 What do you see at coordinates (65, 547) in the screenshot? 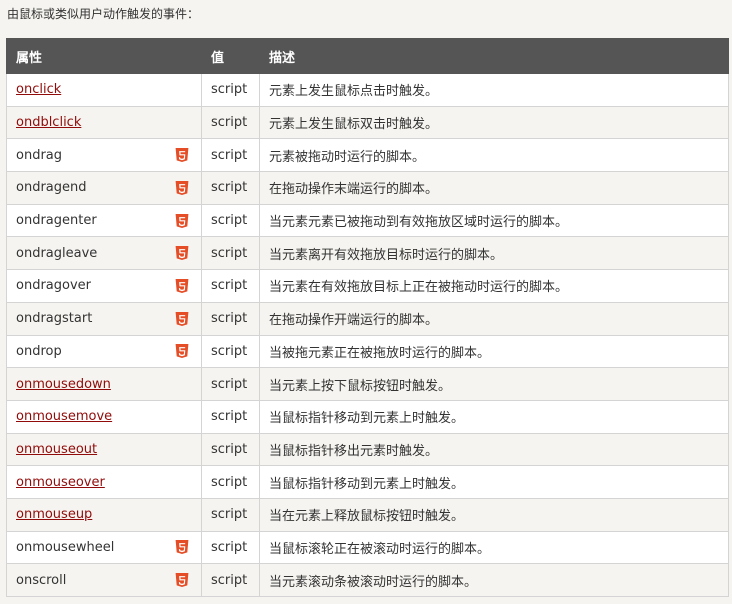
I see `attribute-name: onmousewheel` at bounding box center [65, 547].